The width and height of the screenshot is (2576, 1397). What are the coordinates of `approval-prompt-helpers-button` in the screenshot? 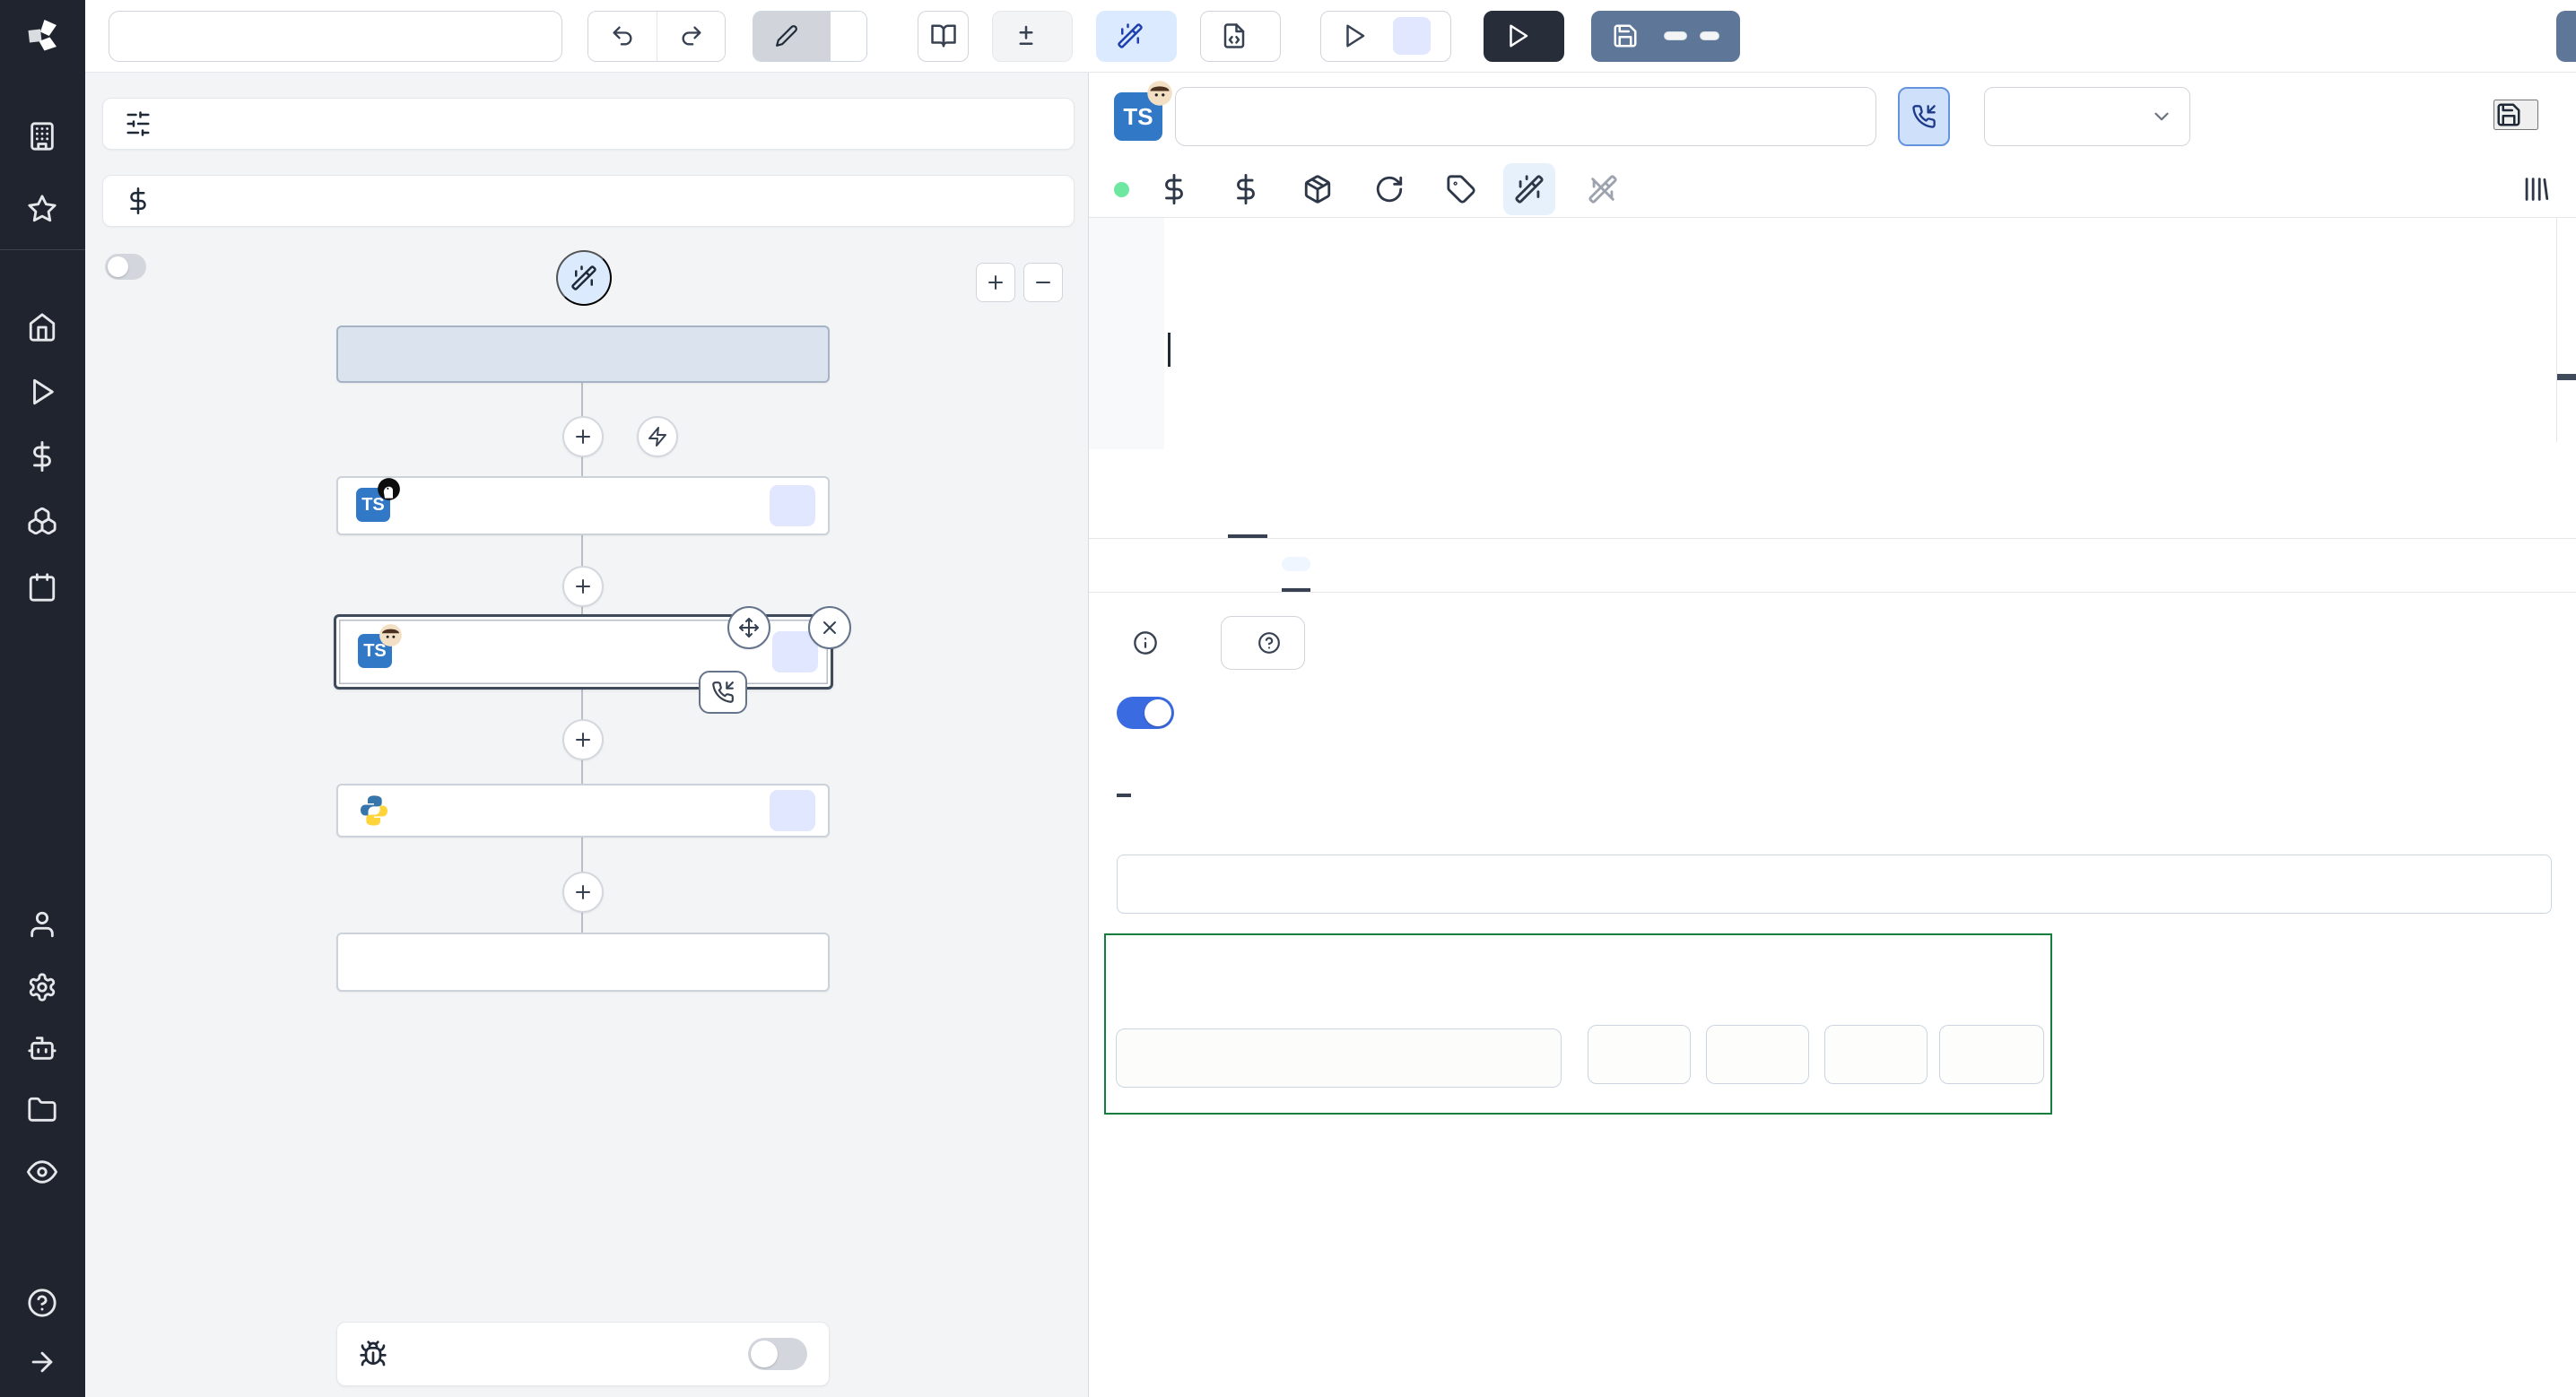 It's located at (1263, 643).